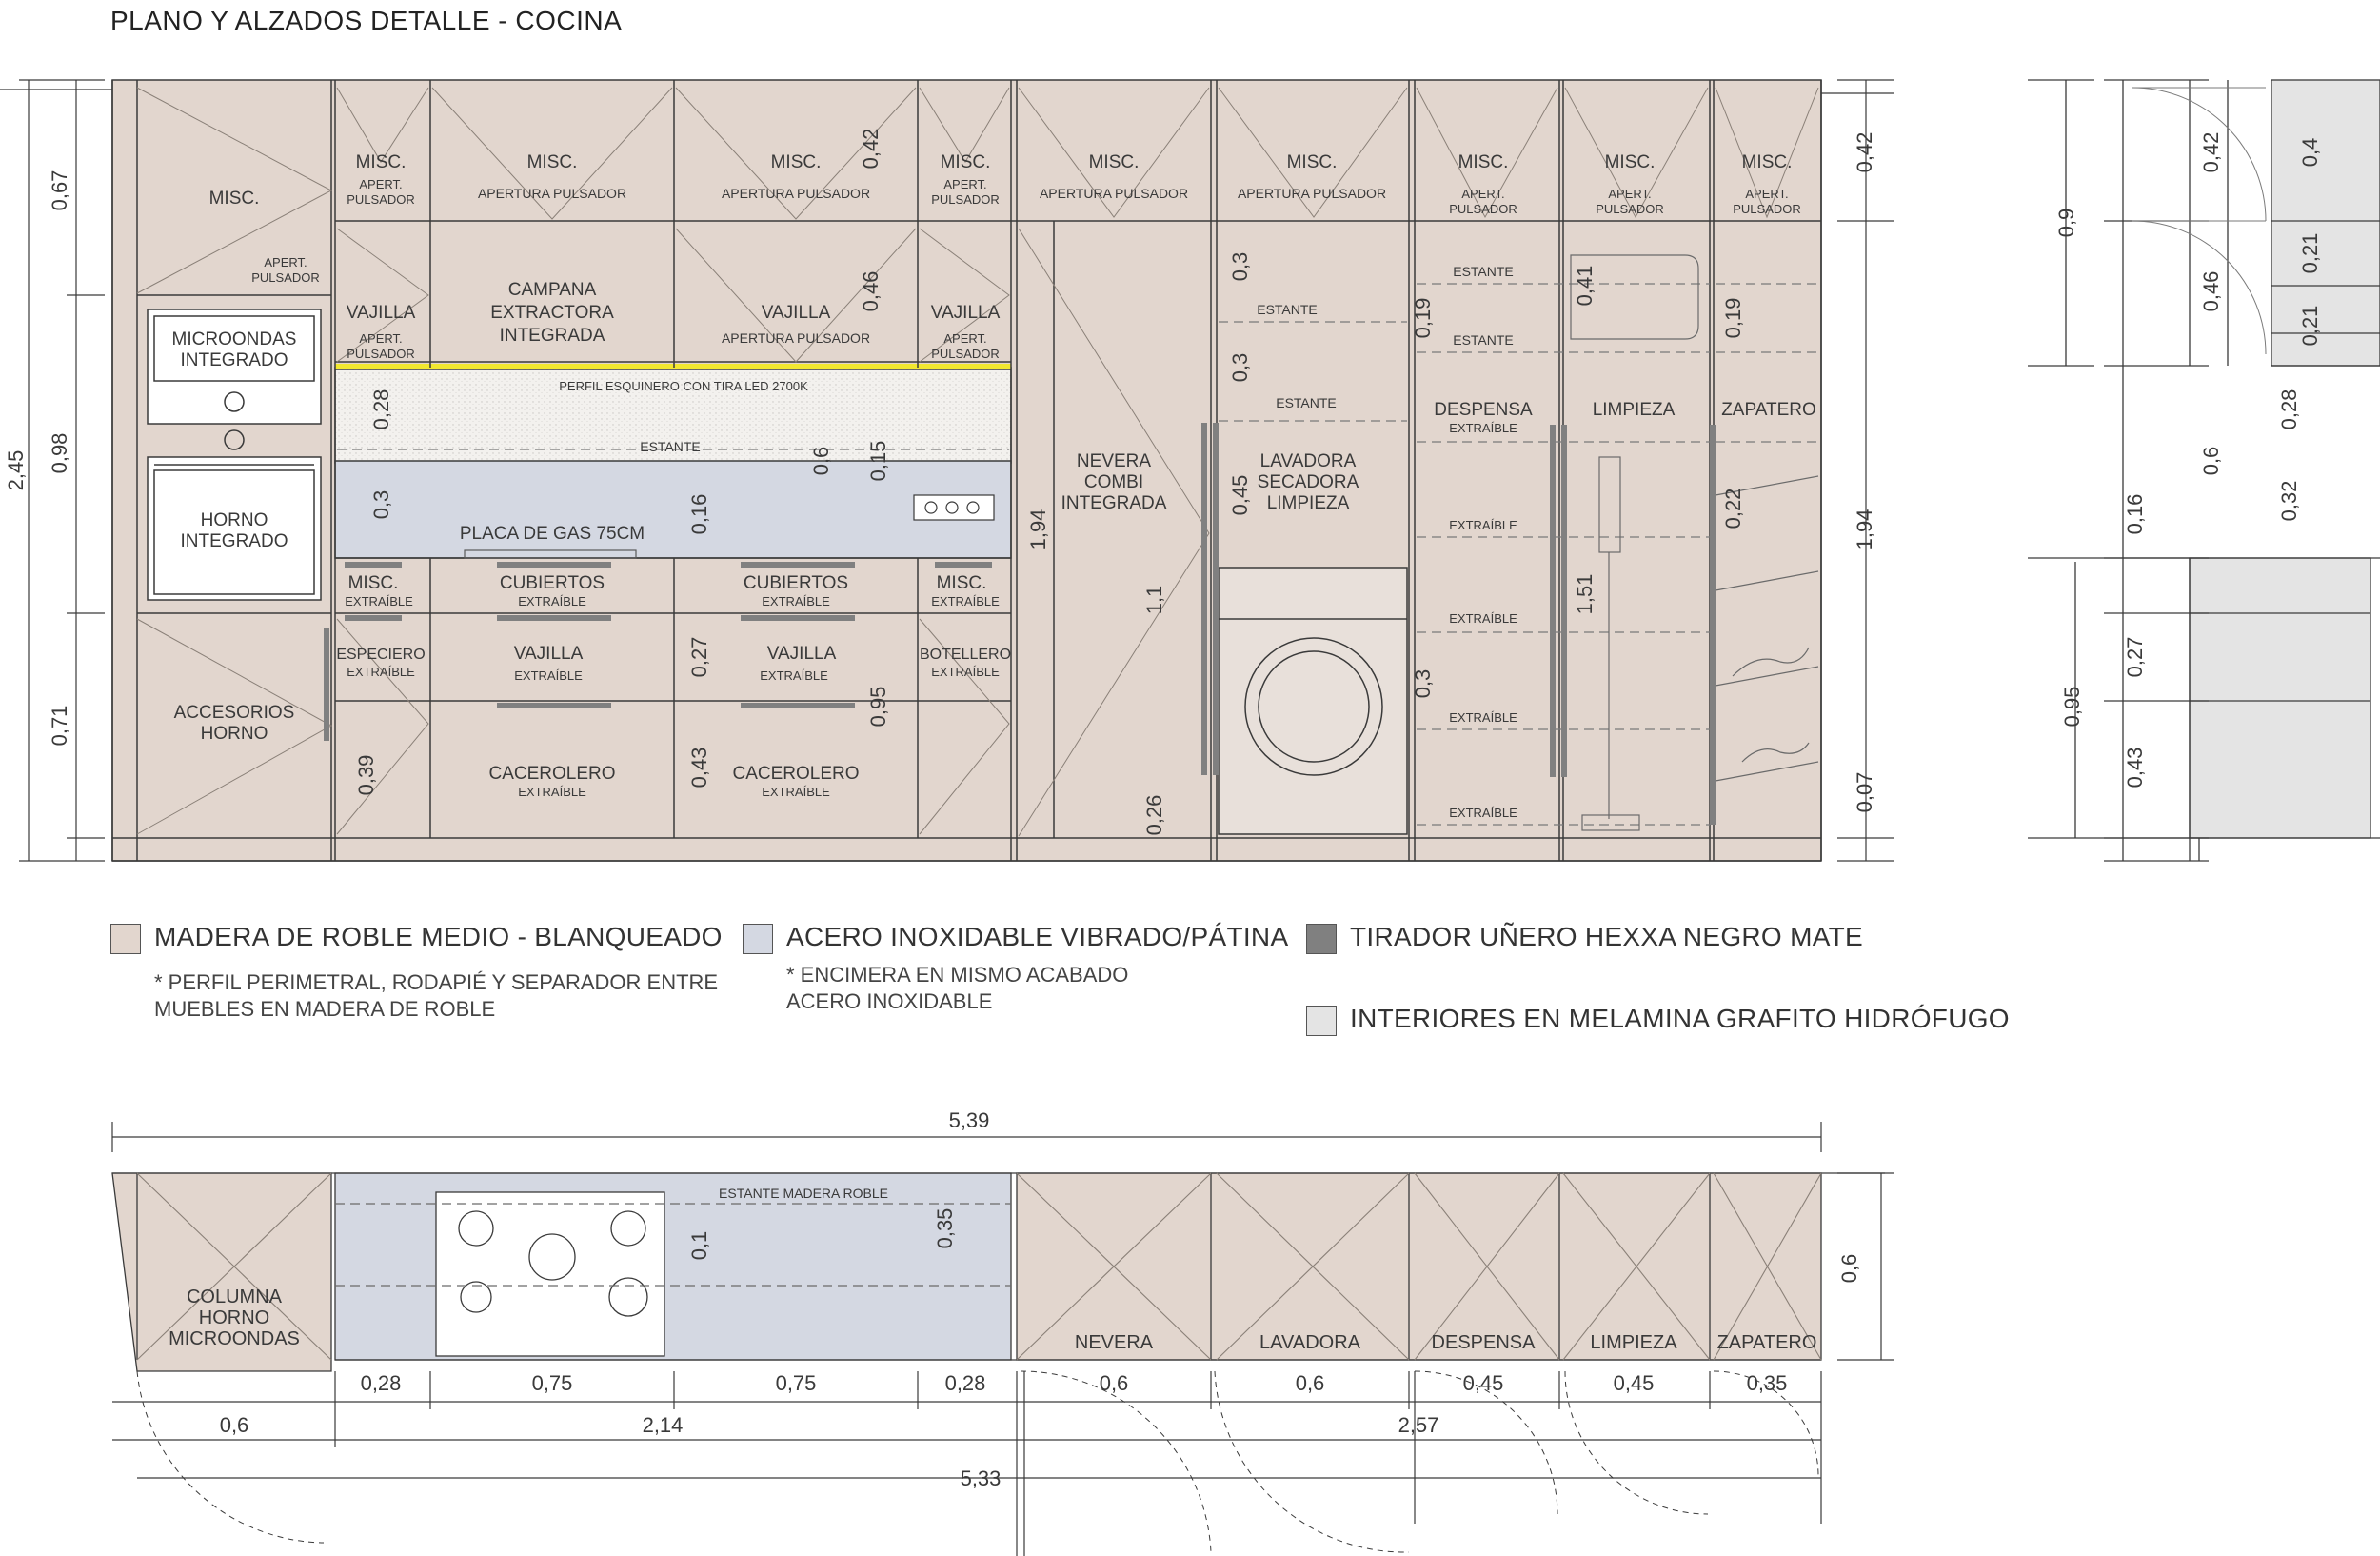  What do you see at coordinates (1634, 410) in the screenshot?
I see `label-limpieza: LIMPIEZA` at bounding box center [1634, 410].